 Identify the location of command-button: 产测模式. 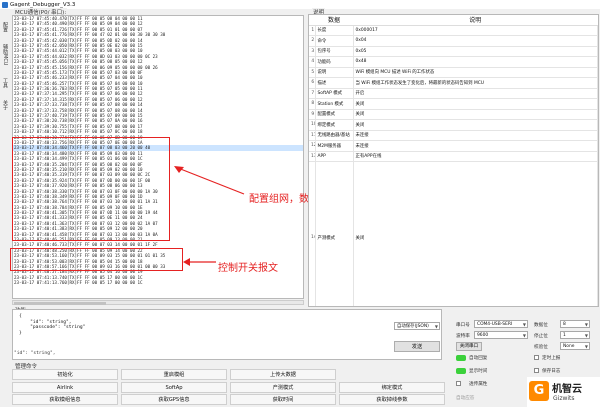
(283, 387).